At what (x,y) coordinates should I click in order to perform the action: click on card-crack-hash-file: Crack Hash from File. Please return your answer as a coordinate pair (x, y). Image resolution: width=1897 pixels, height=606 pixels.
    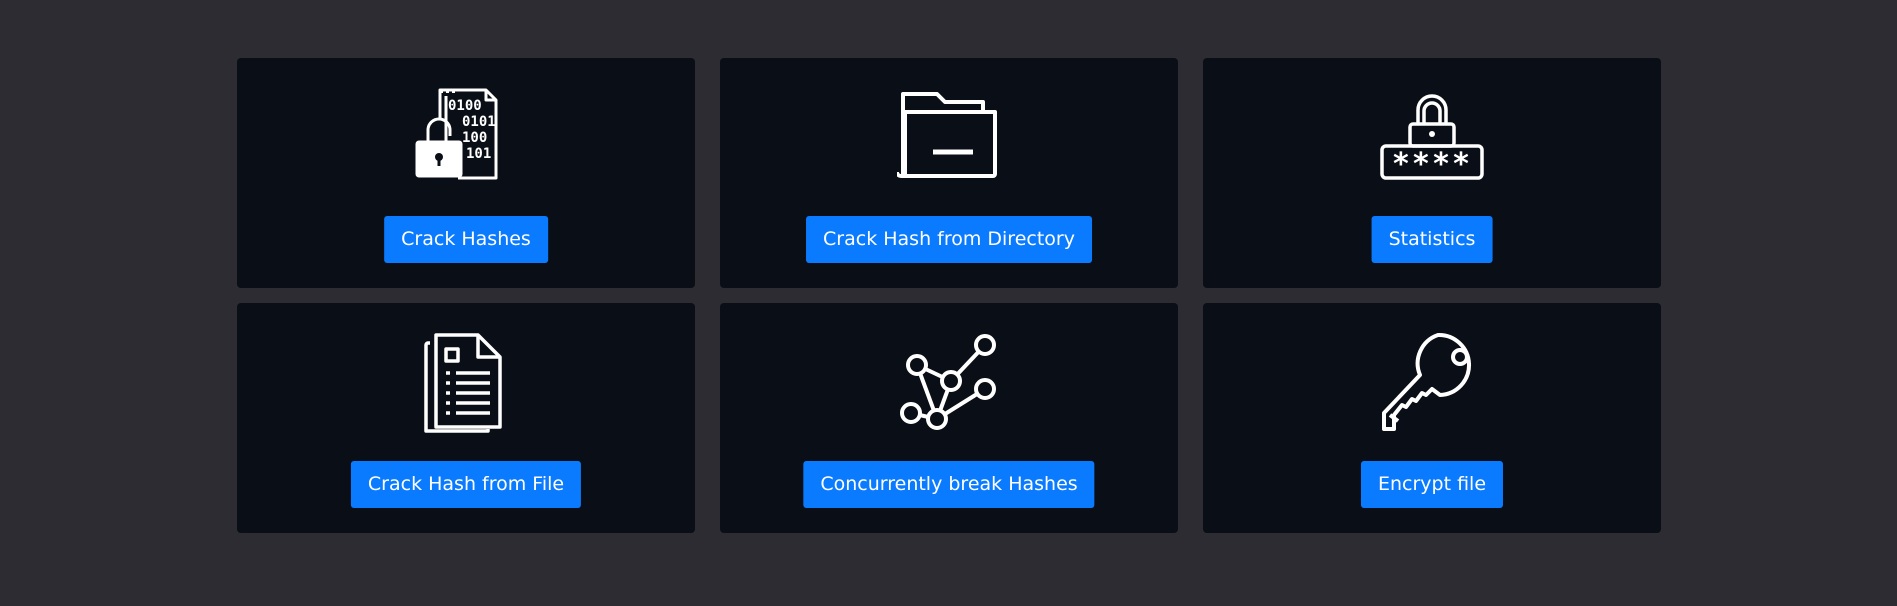
    Looking at the image, I should click on (466, 418).